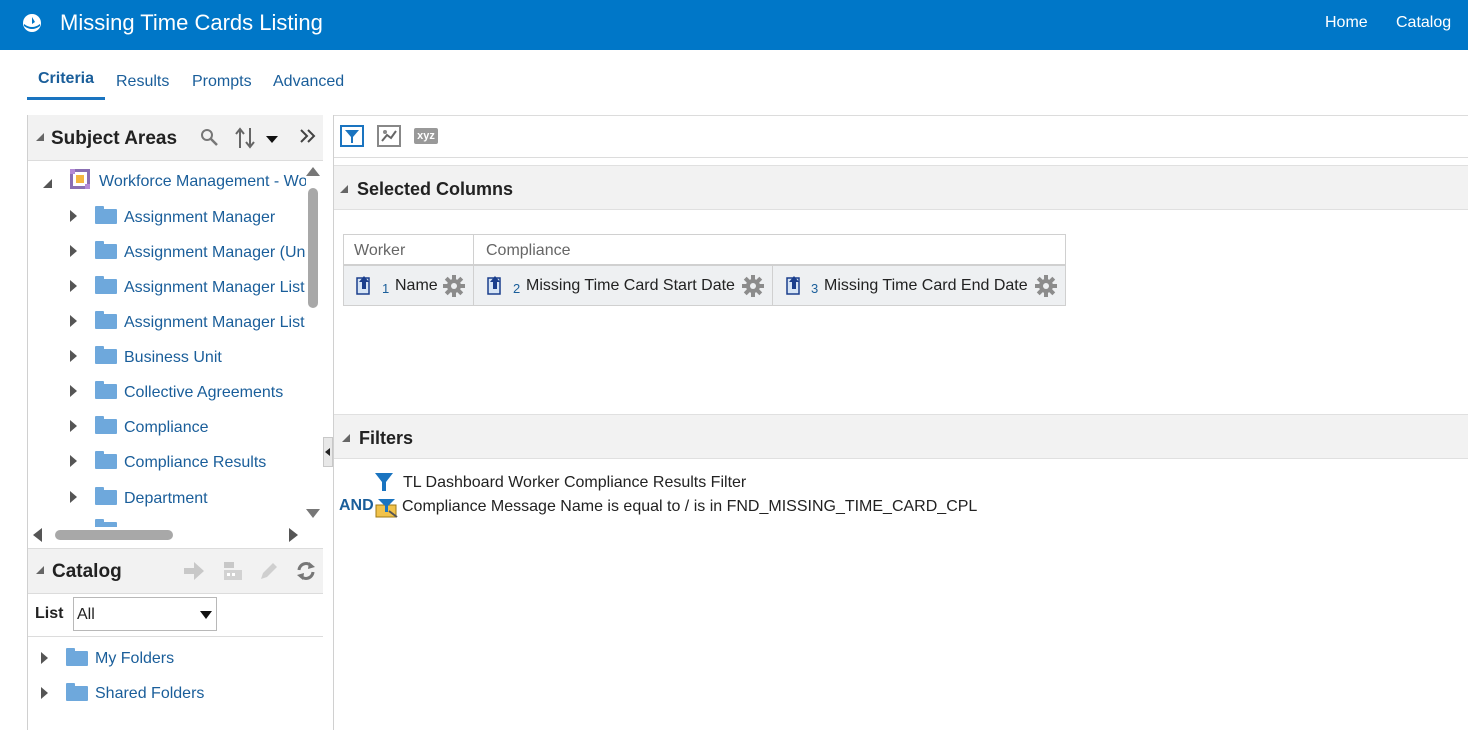  I want to click on tree-item-label: Assignment Manager, so click(200, 217).